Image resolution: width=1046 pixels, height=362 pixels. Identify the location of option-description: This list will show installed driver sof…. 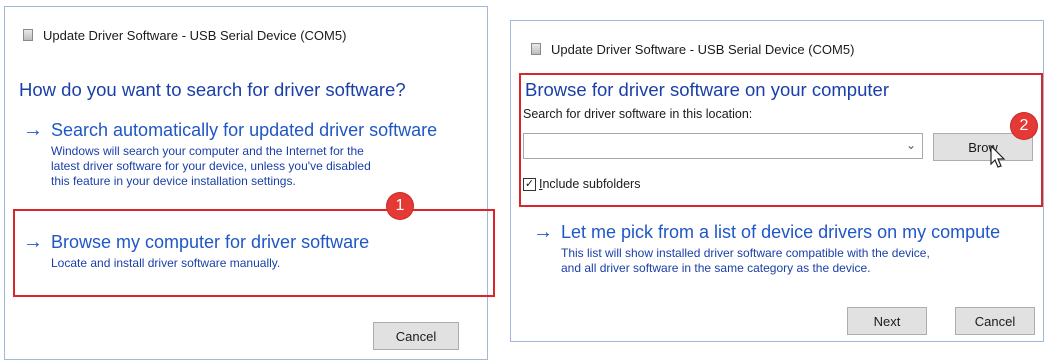
(802, 261).